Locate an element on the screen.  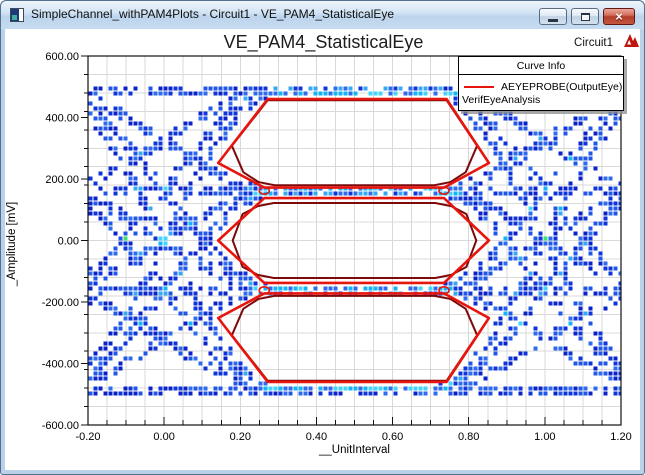
svg-text: -0.20 is located at coordinates (87, 437).